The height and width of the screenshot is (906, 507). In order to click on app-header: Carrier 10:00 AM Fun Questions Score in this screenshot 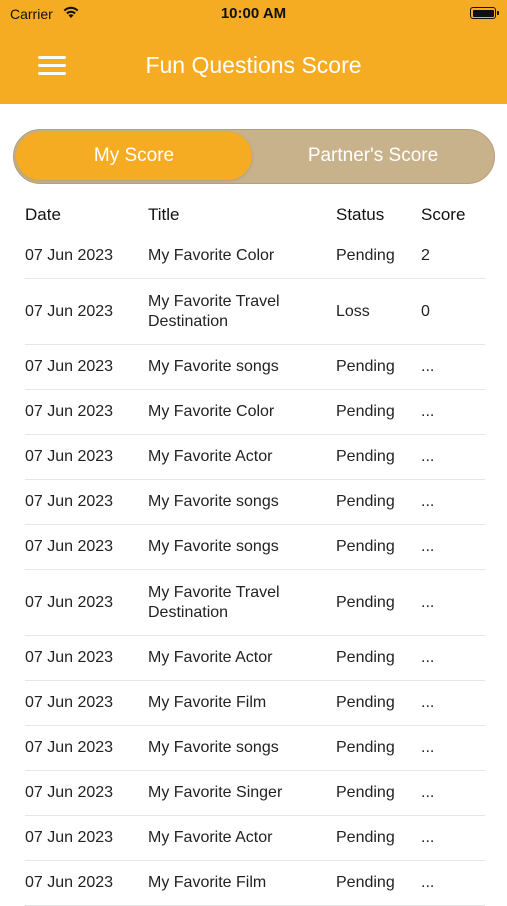, I will do `click(253, 52)`.